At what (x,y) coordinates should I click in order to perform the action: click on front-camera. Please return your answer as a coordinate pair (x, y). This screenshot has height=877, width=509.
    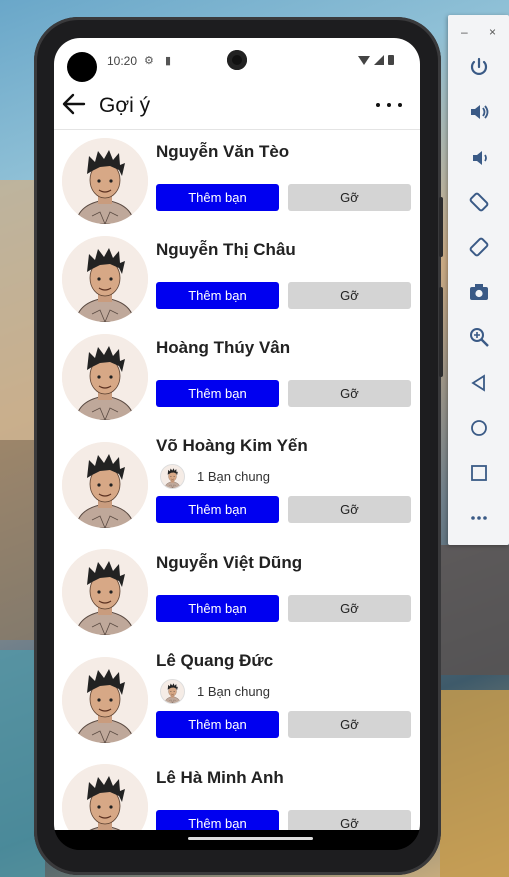
    Looking at the image, I should click on (237, 60).